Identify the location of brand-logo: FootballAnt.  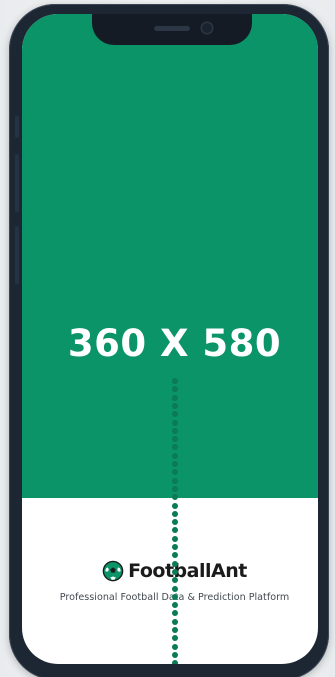
(170, 571).